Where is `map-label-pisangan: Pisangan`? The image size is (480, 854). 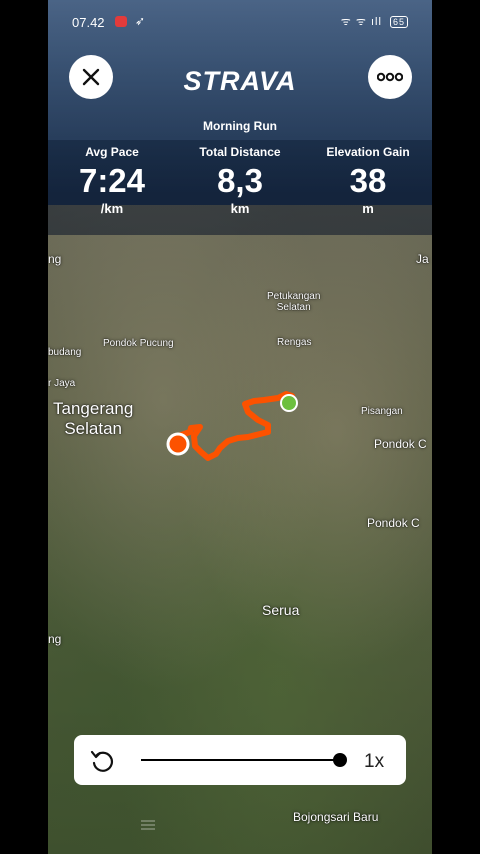 map-label-pisangan: Pisangan is located at coordinates (382, 411).